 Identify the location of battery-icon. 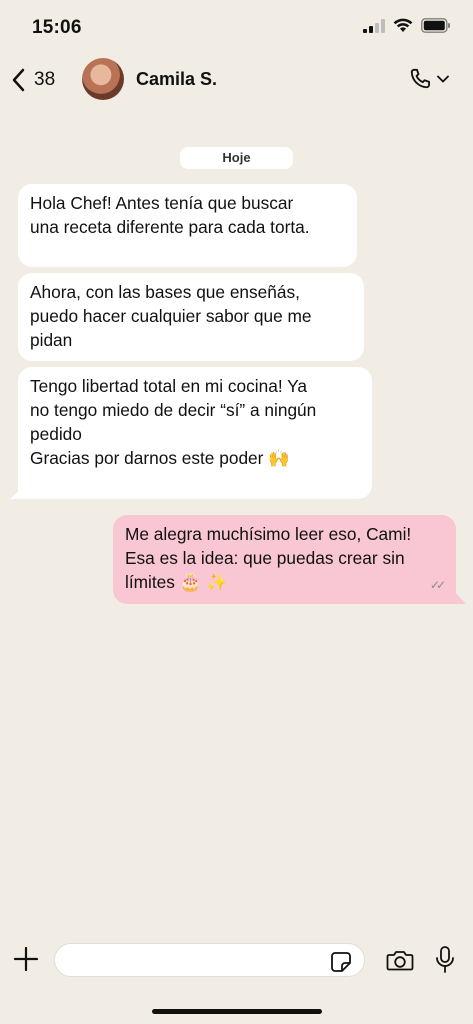
(435, 25).